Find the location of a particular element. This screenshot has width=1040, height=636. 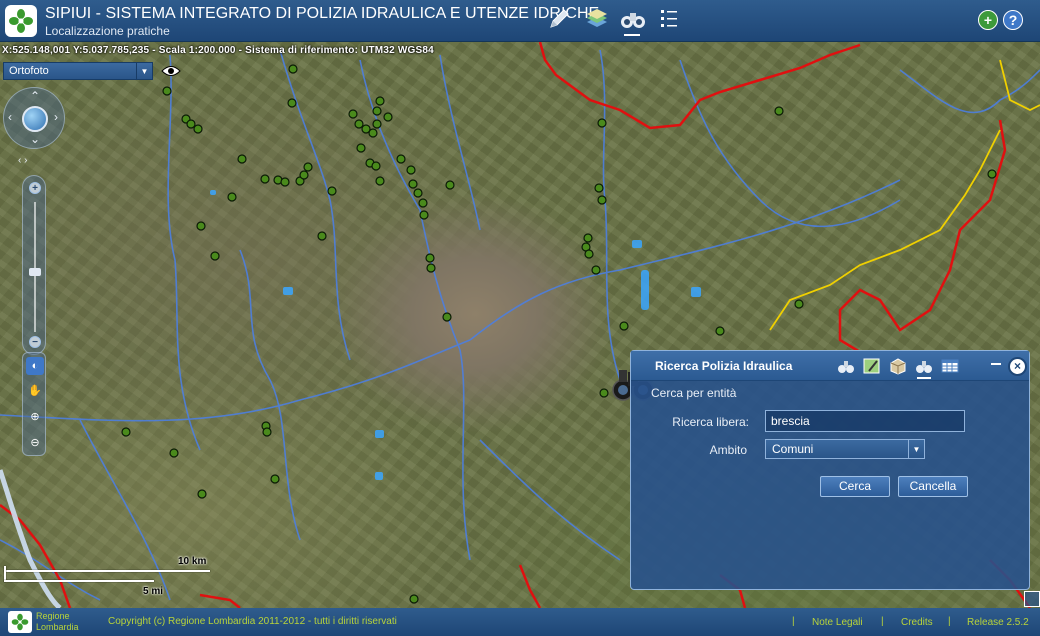

basemap-layer-value: Ortofoto is located at coordinates (29, 71).